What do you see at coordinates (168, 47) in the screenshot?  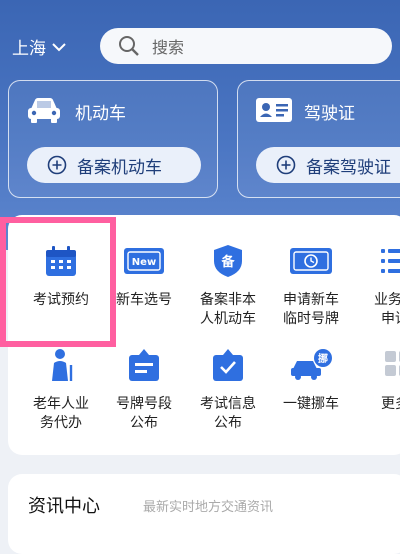 I see `search-placeholder: 搜索` at bounding box center [168, 47].